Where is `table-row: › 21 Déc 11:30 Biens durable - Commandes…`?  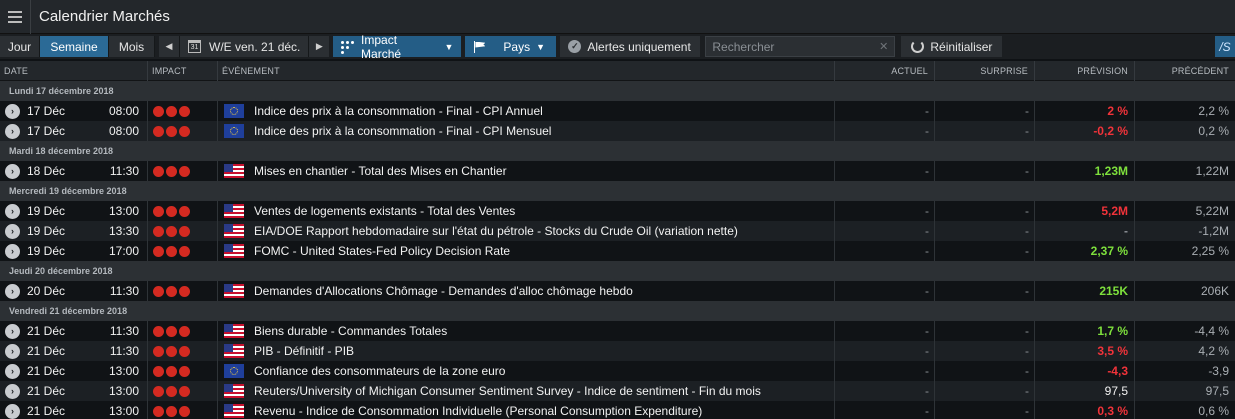
table-row: › 21 Déc 11:30 Biens durable - Commandes… is located at coordinates (617, 331).